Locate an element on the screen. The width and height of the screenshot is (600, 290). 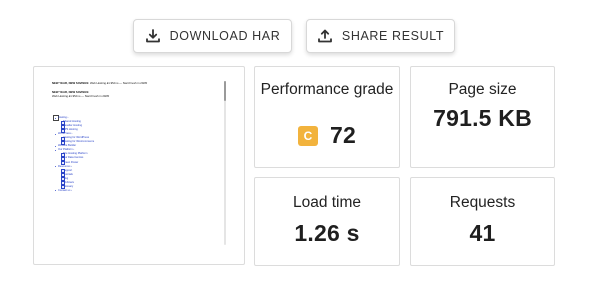
load-time-label: Load time is located at coordinates (327, 202).